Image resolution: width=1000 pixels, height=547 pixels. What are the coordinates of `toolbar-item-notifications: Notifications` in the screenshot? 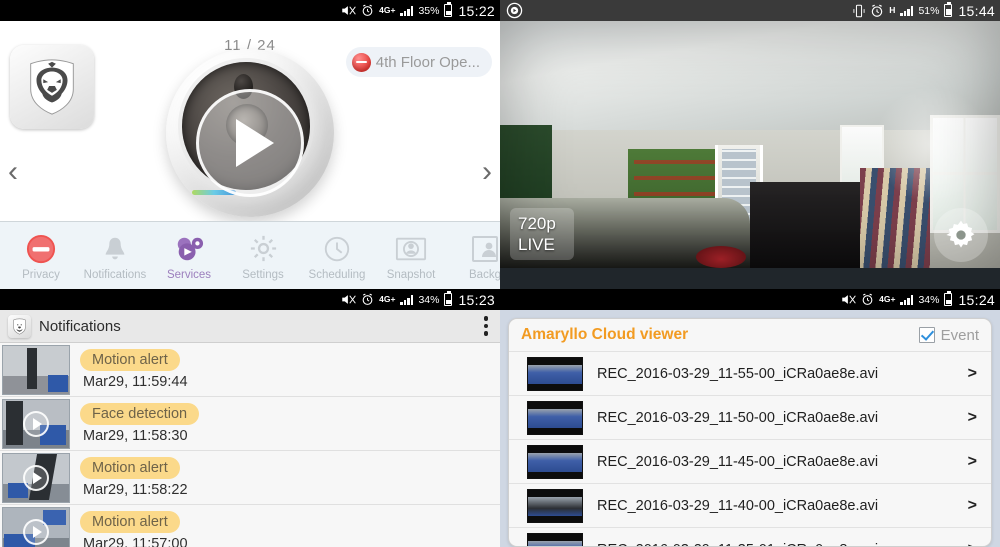 It's located at (115, 256).